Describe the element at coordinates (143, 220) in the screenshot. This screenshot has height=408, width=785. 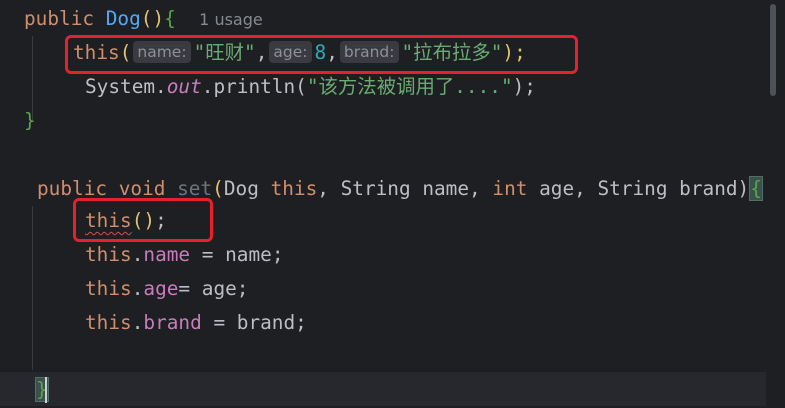
I see `annotation-box-this-error` at that location.